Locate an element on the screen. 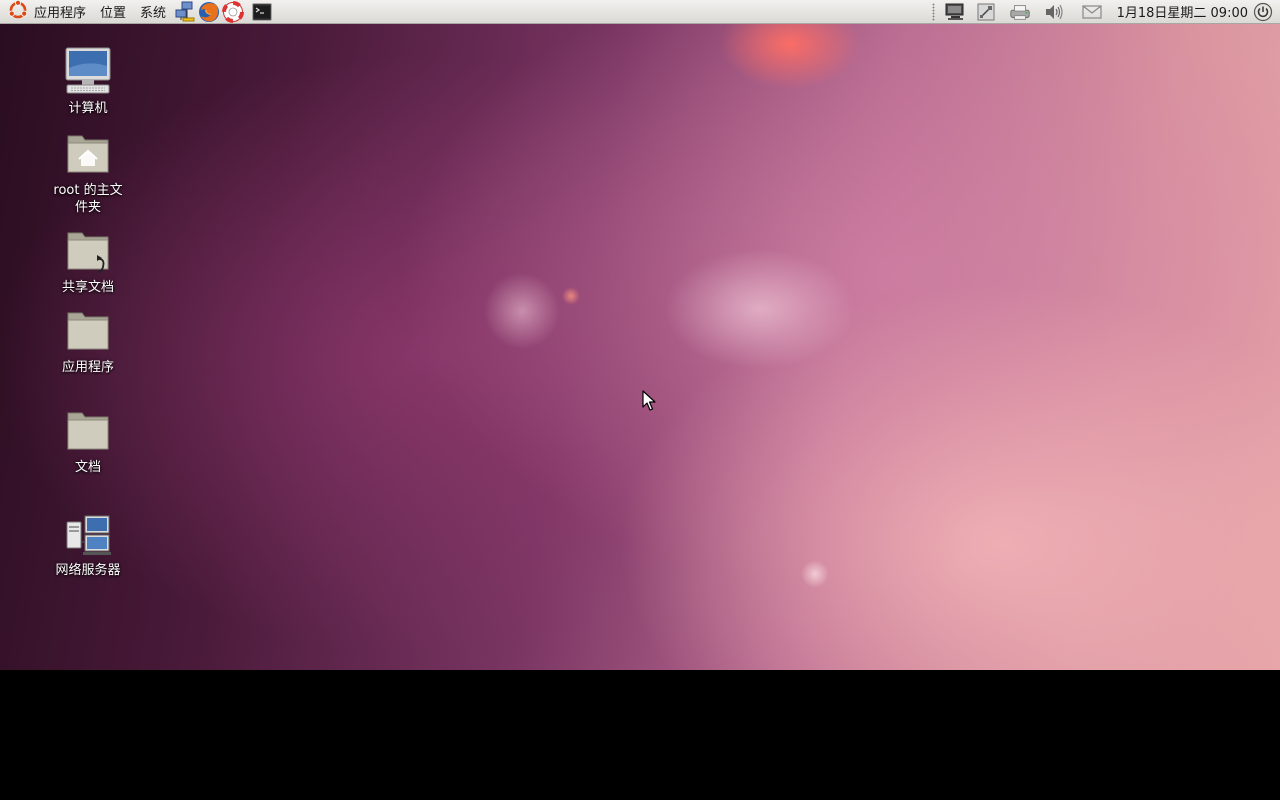 This screenshot has width=1280, height=800. tray-printer is located at coordinates (1020, 12).